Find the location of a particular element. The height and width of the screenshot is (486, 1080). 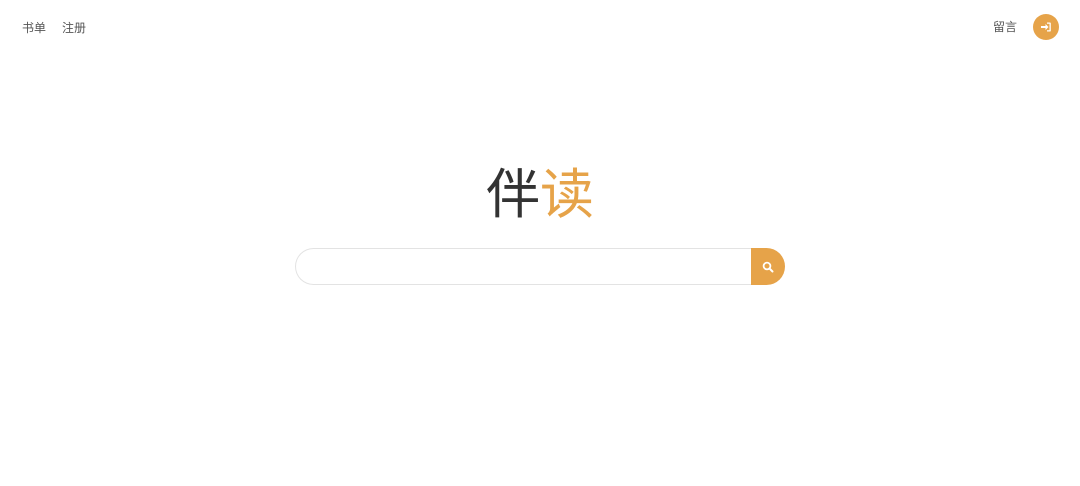

top-left-nav: 书单 注册 is located at coordinates (54, 28).